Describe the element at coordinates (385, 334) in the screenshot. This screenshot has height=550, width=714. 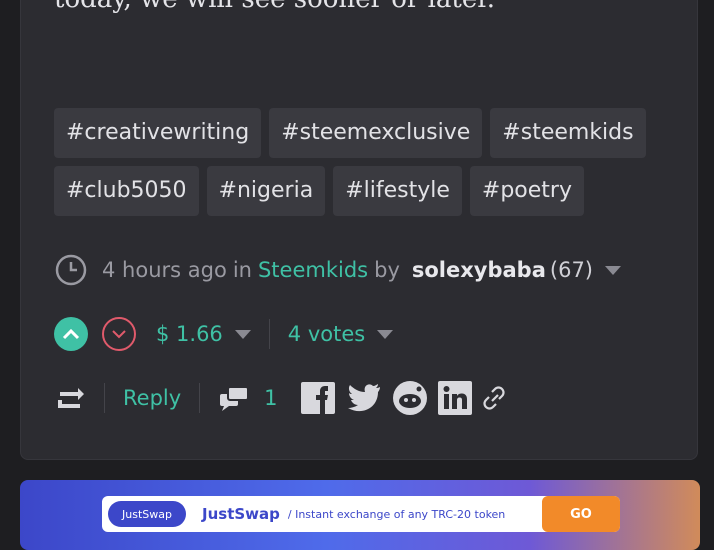
I see `votes-chevron-down-icon` at that location.